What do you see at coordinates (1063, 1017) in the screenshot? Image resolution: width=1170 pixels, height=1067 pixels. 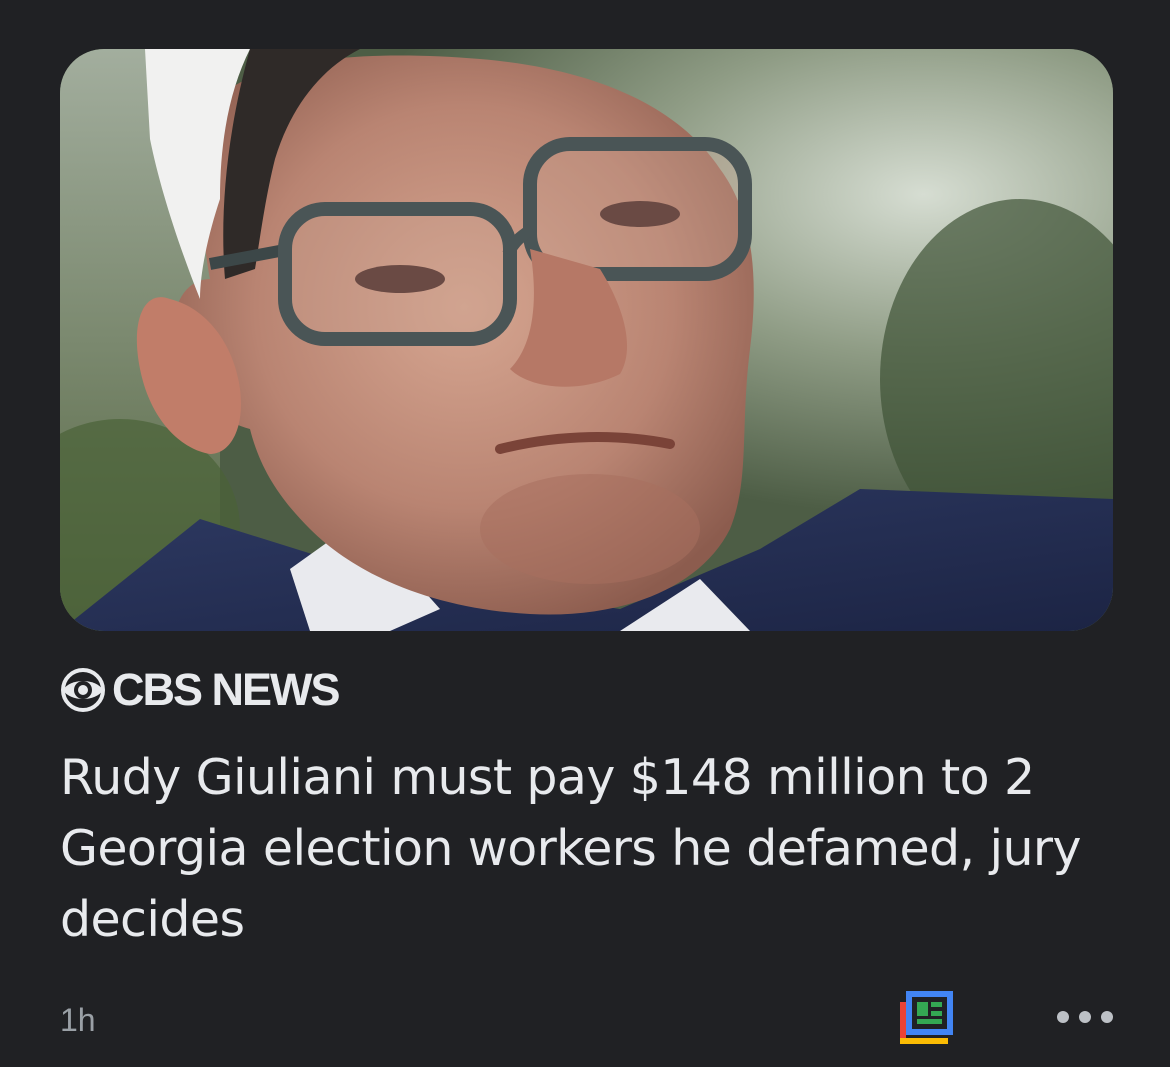 I see `more-horizontal-icon` at bounding box center [1063, 1017].